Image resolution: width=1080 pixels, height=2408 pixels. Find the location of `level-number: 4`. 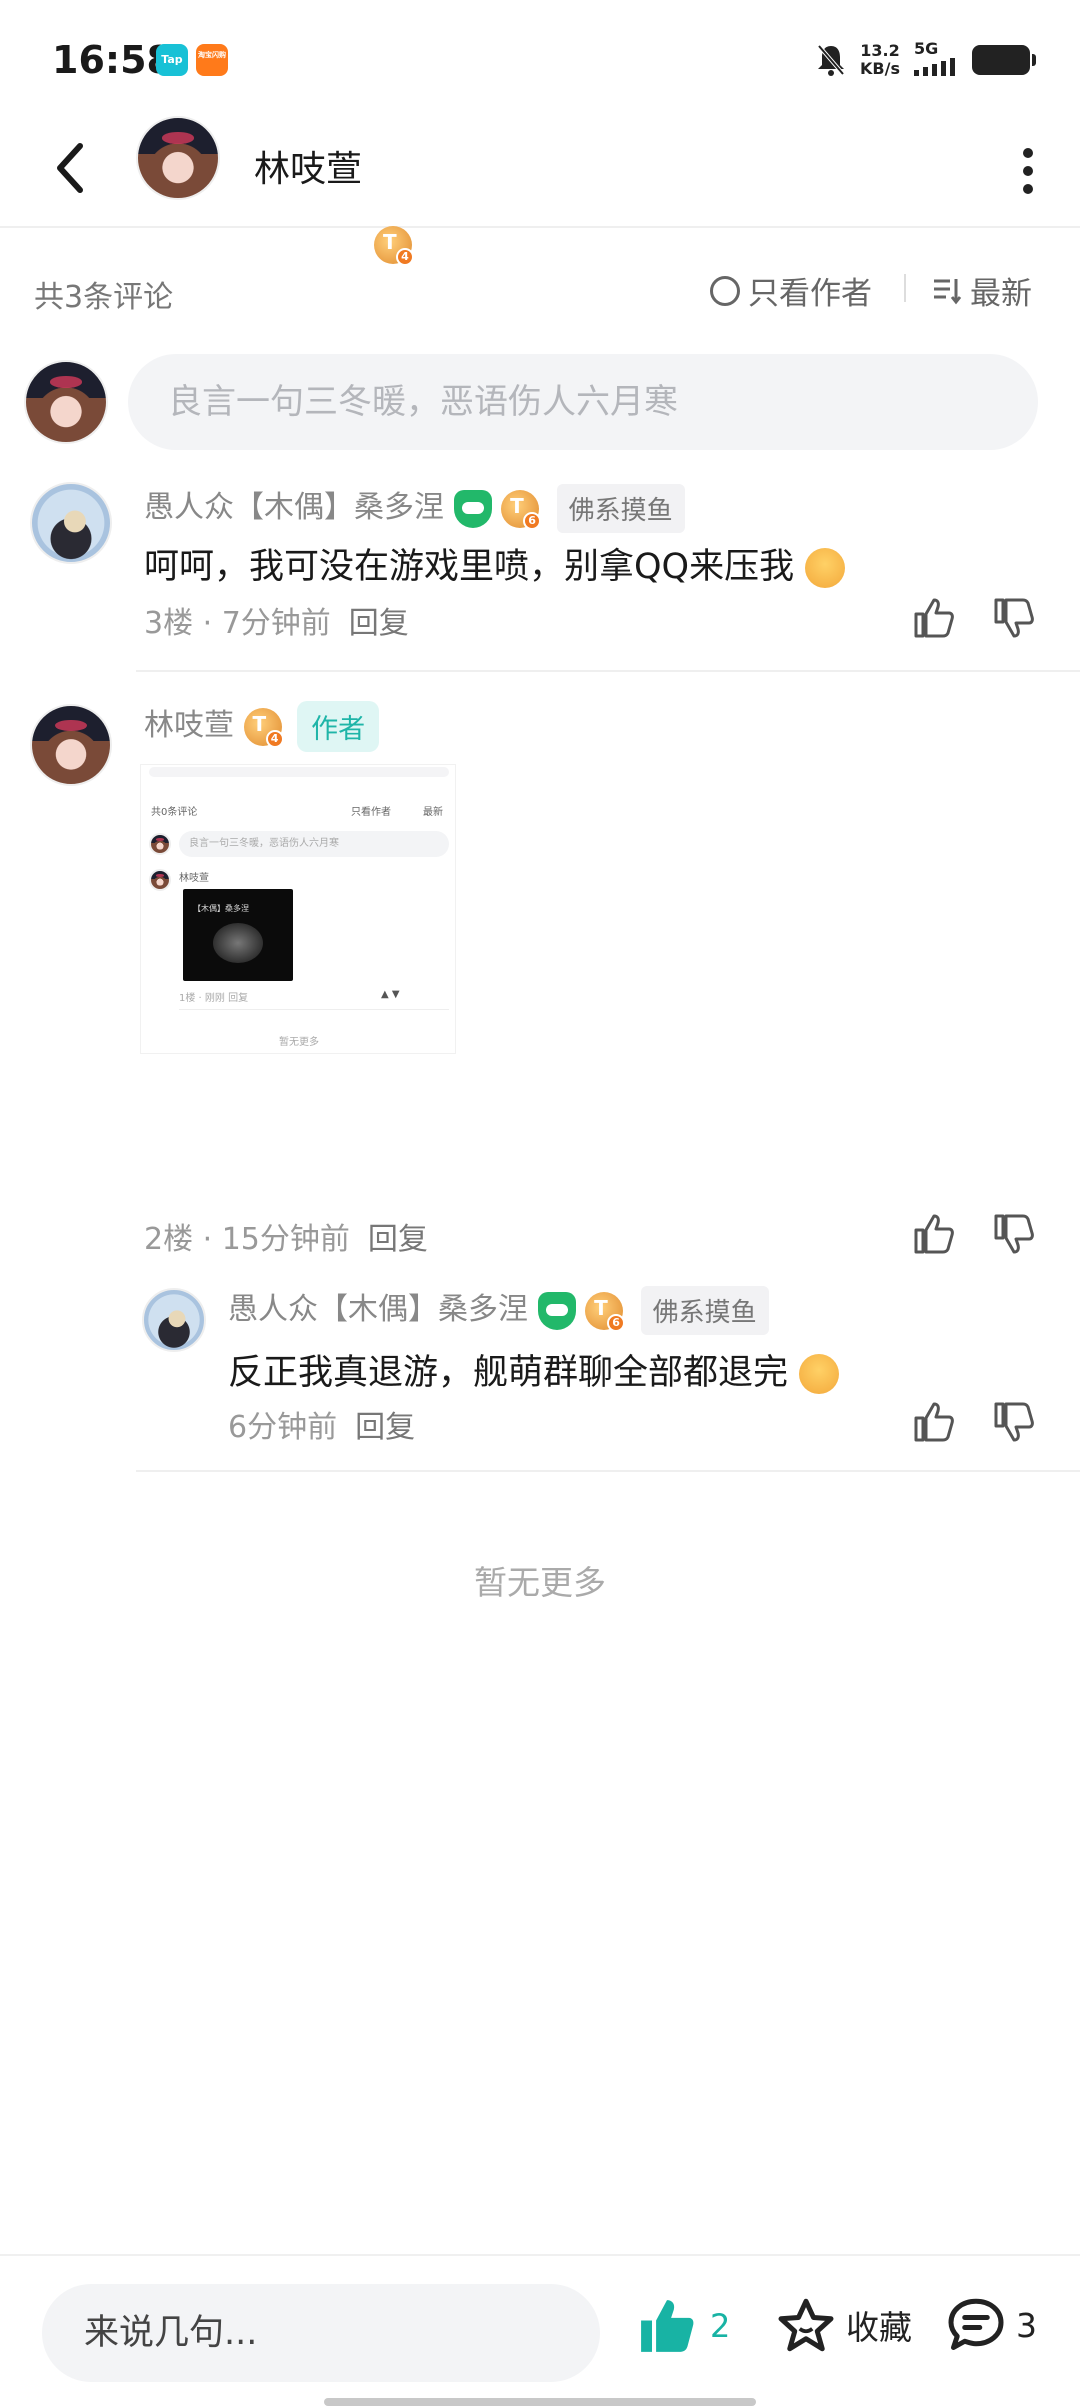

level-number: 4 is located at coordinates (274, 738).